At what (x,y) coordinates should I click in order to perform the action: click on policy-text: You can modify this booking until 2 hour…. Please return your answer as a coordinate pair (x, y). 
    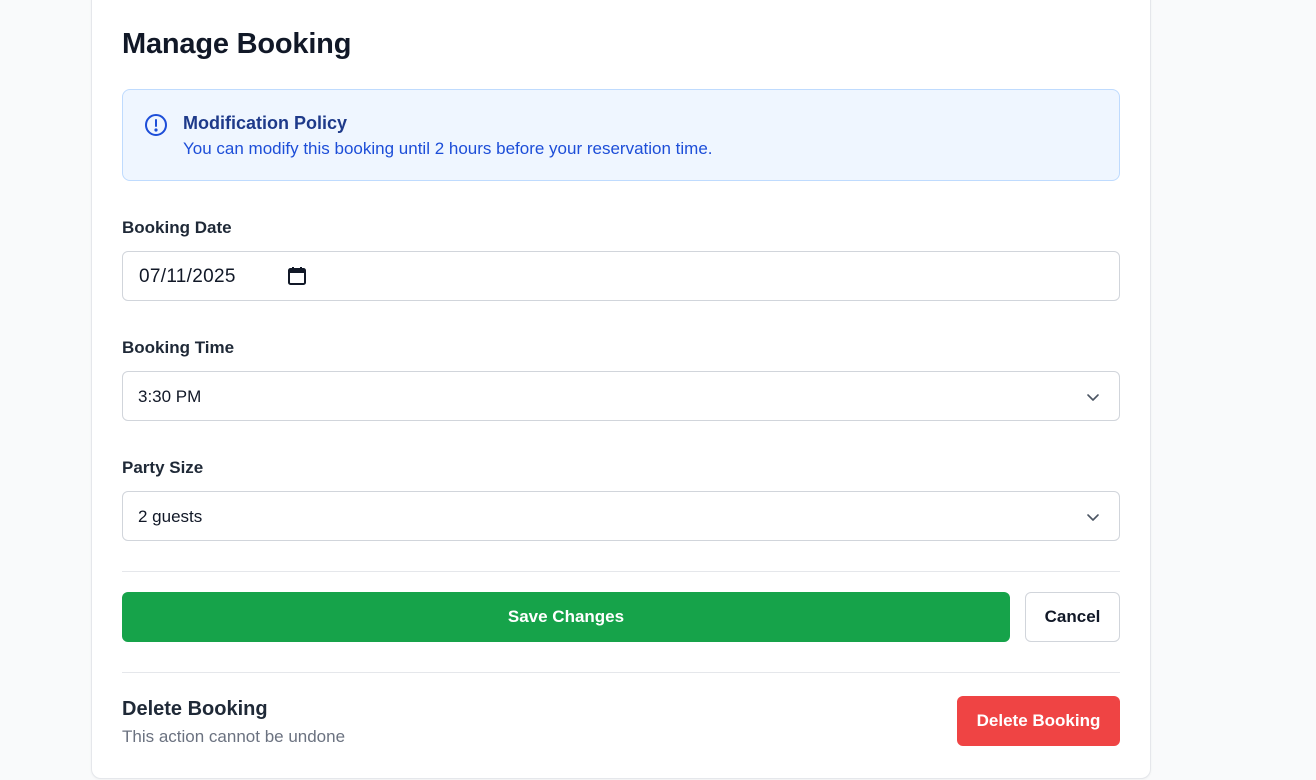
    Looking at the image, I should click on (448, 148).